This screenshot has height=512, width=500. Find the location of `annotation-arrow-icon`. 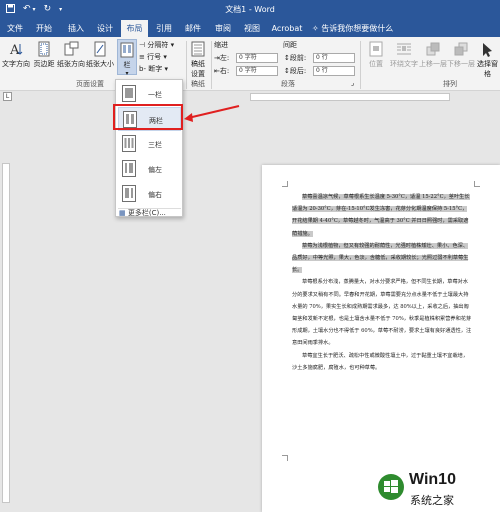

annotation-arrow-icon is located at coordinates (212, 113).